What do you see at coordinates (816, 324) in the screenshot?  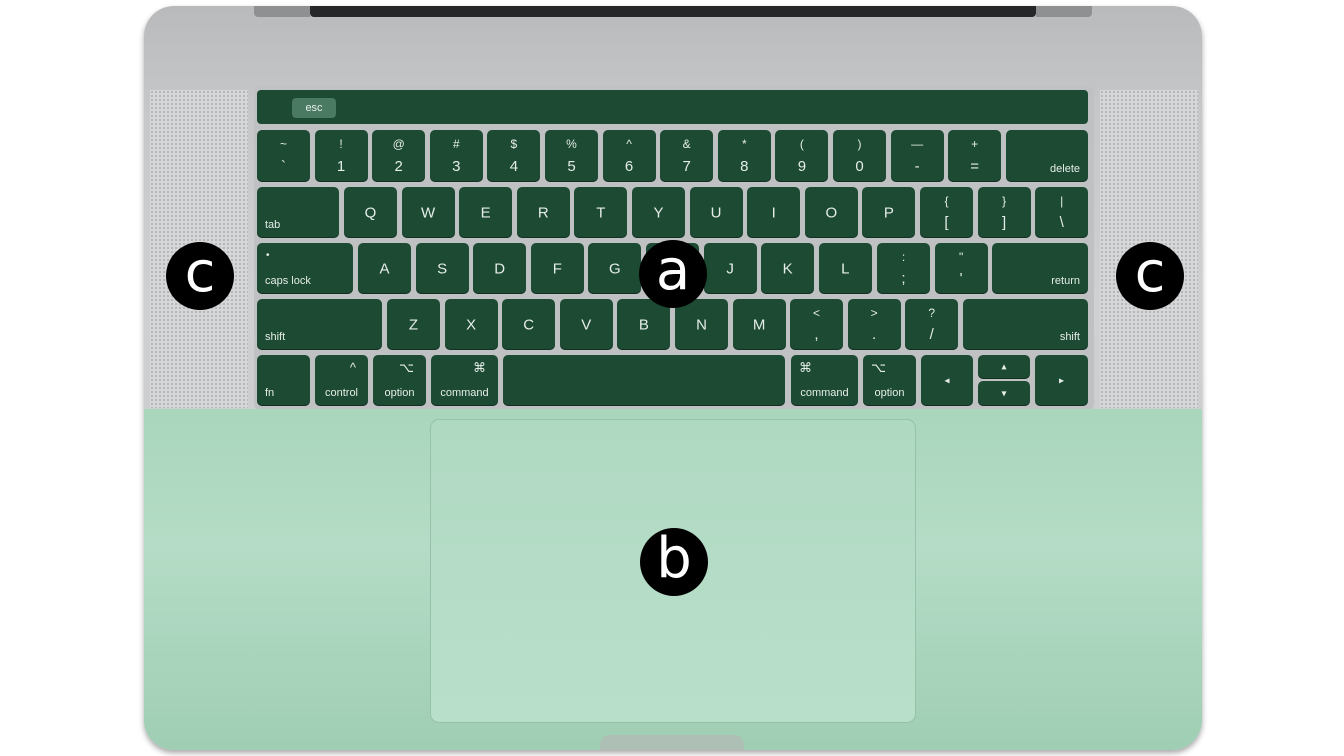 I see `key-z-sym-0: <,` at bounding box center [816, 324].